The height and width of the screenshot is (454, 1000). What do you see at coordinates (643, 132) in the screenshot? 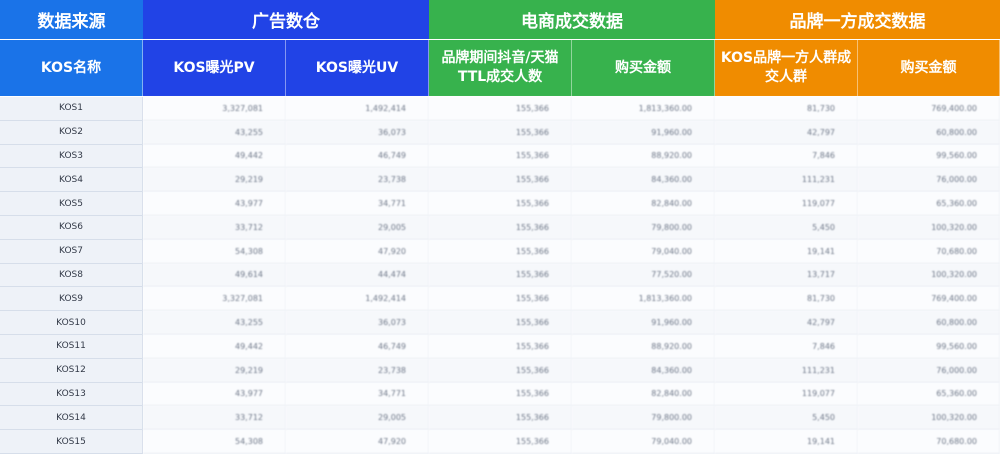
I see `table-cell: 91,960.00` at bounding box center [643, 132].